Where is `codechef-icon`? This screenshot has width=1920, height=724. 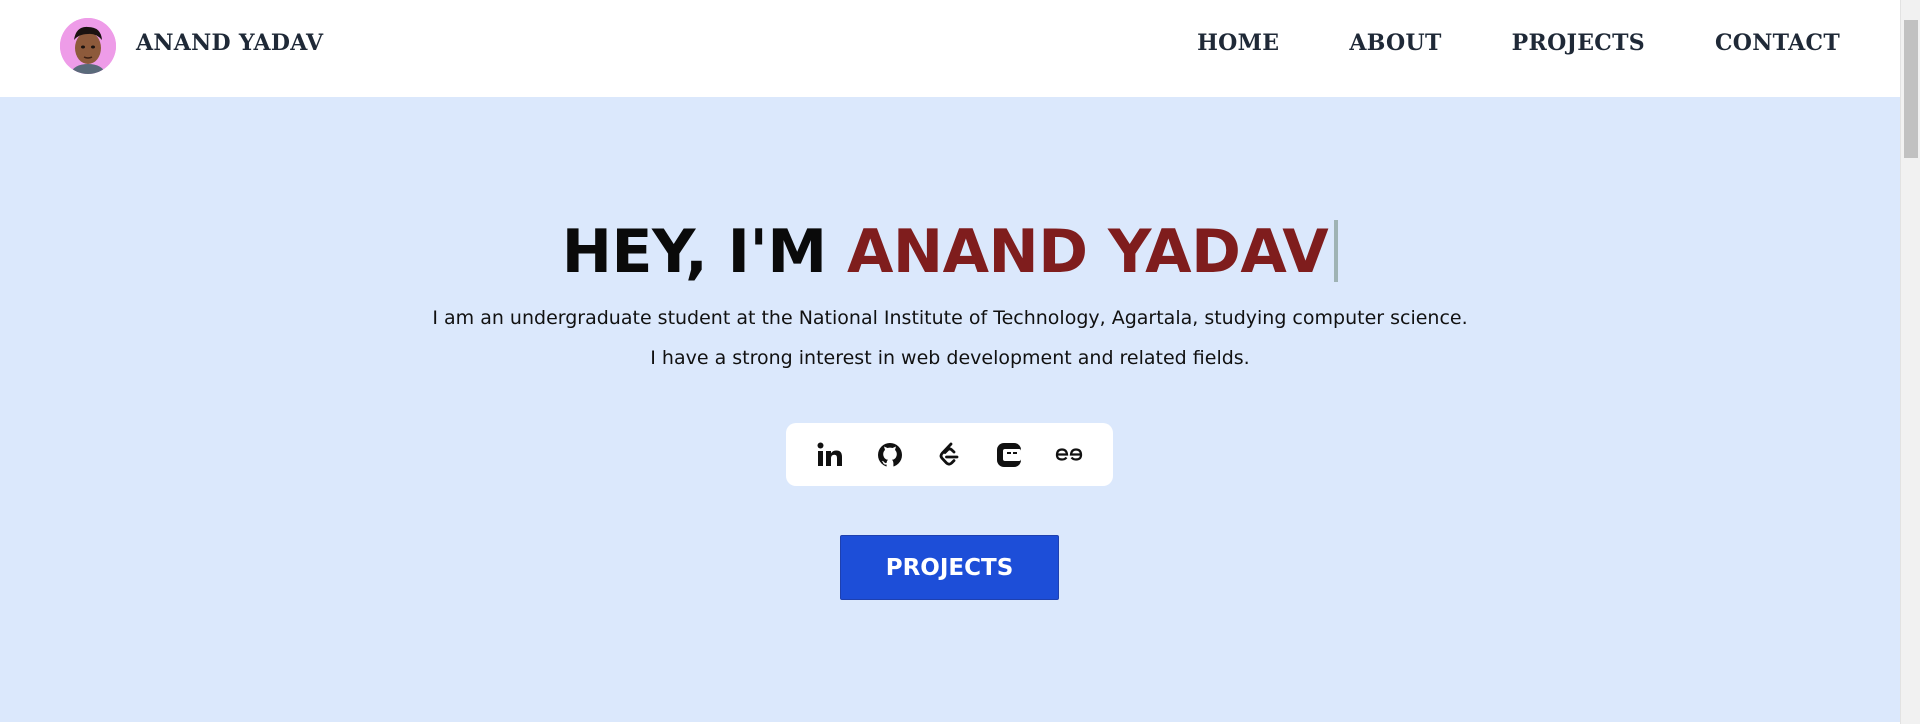
codechef-icon is located at coordinates (1009, 455).